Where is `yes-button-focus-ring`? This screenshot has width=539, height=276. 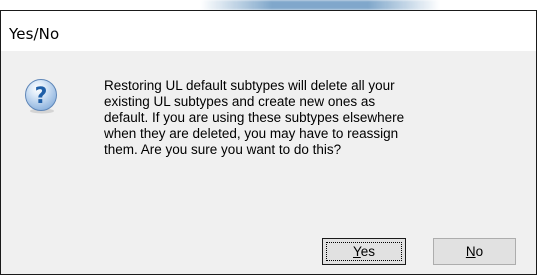
yes-button-focus-ring is located at coordinates (364, 251).